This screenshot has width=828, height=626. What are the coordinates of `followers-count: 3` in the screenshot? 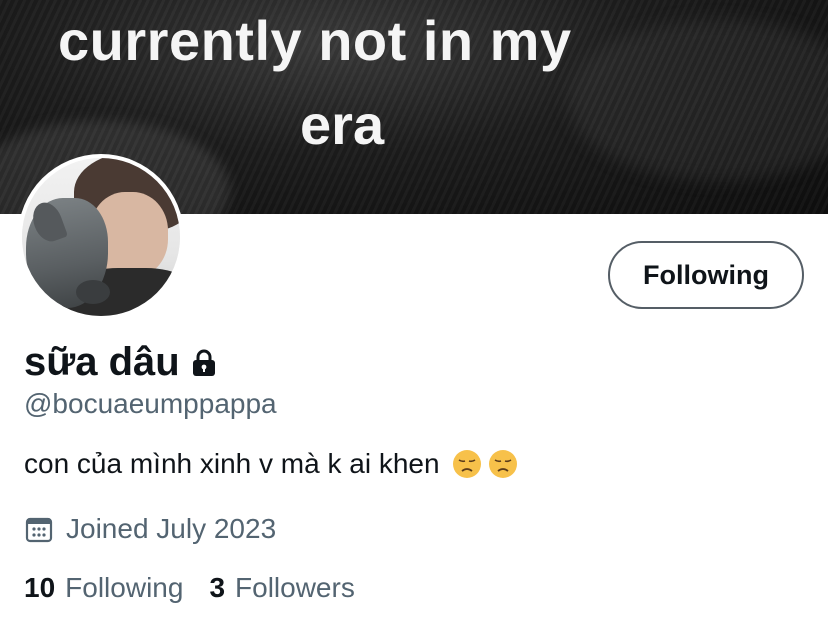 It's located at (217, 587).